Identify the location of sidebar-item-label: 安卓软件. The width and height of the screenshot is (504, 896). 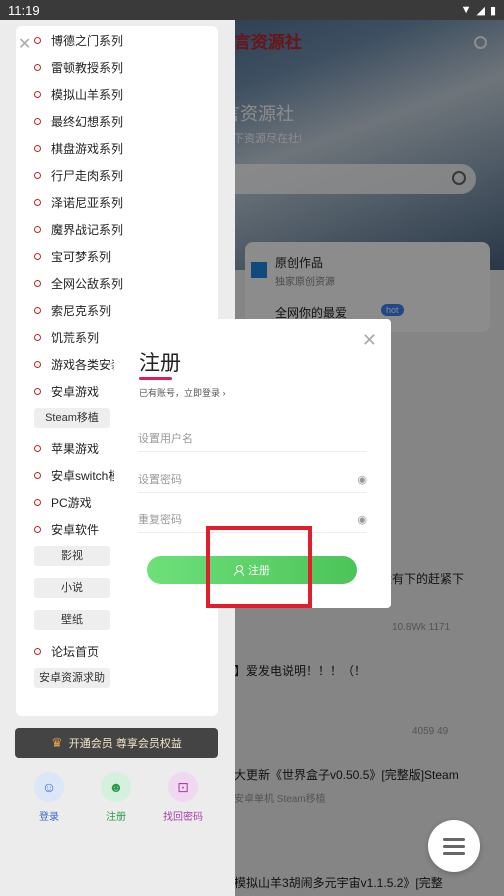
(75, 530).